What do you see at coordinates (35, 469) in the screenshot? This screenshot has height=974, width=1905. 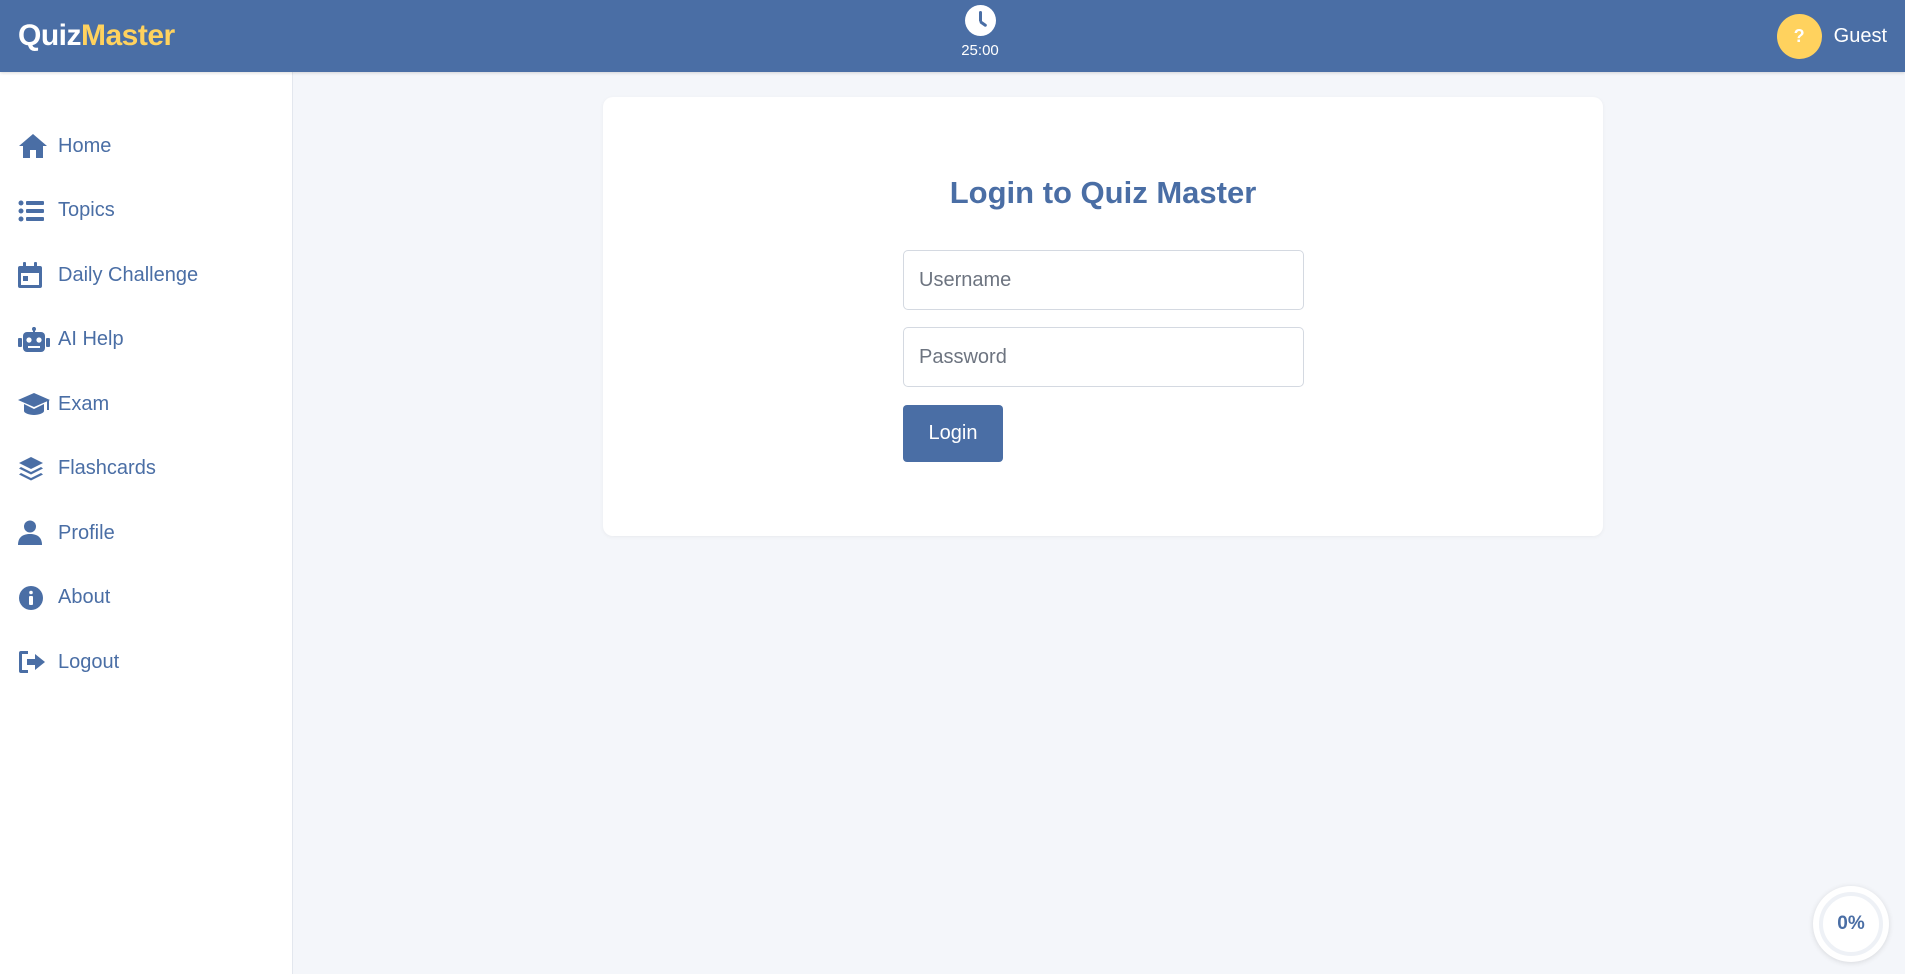 I see `layers-icon` at bounding box center [35, 469].